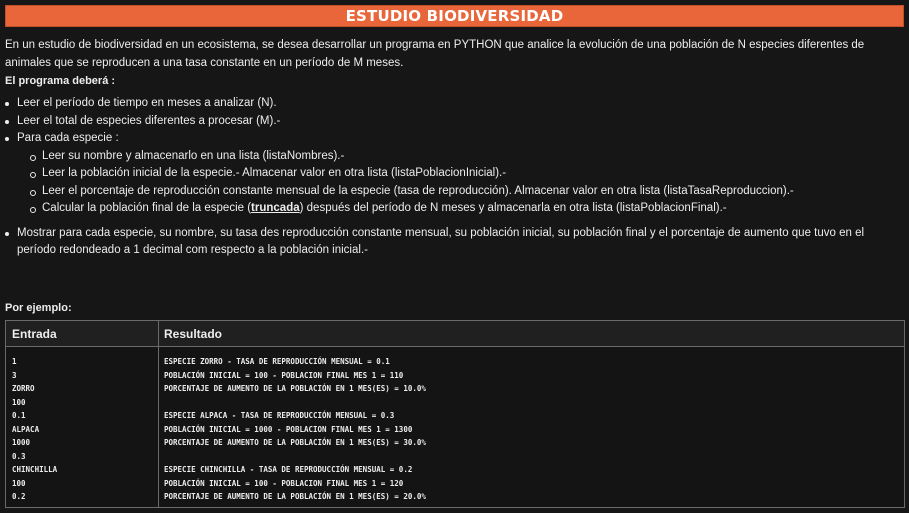 Image resolution: width=909 pixels, height=513 pixels. I want to click on page-title: ESTUDIO BIODIVERSIDAD, so click(454, 16).